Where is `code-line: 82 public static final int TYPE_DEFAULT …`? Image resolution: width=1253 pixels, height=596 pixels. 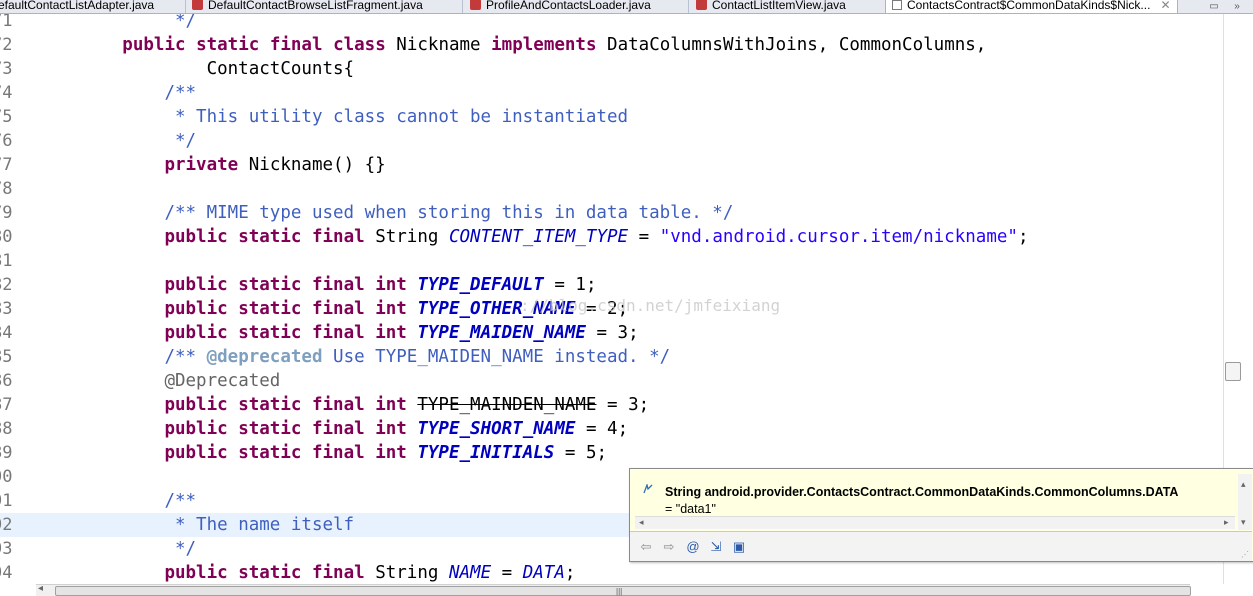 code-line: 82 public static final int TYPE_DEFAULT … is located at coordinates (298, 285).